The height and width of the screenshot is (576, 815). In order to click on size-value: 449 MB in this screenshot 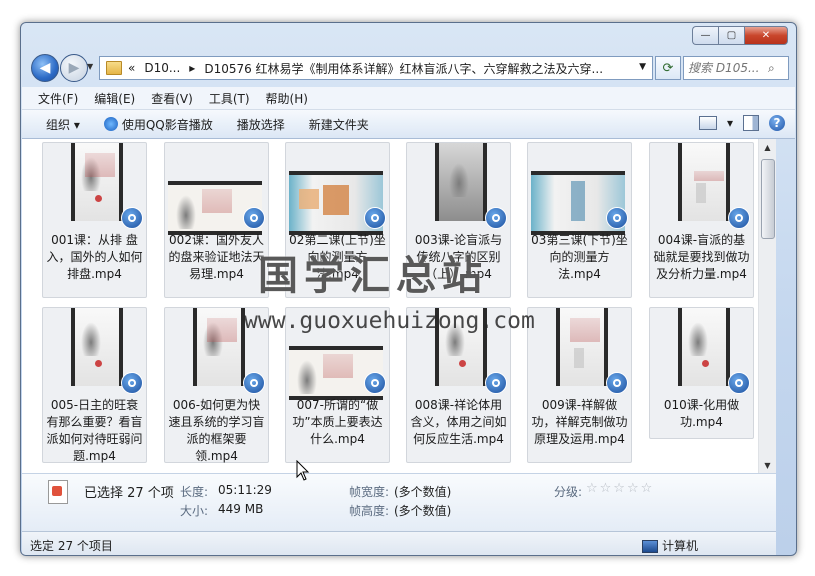, I will do `click(241, 509)`.